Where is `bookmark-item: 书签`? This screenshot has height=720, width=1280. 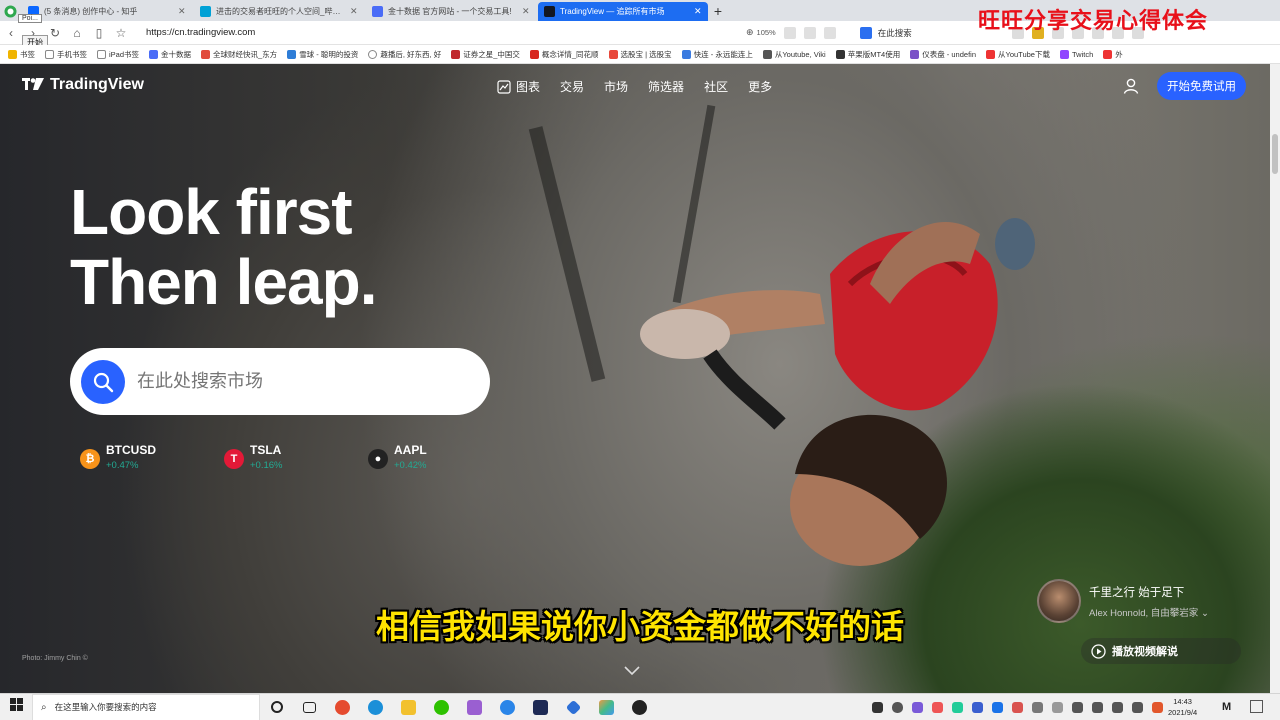
bookmark-item: 书签 is located at coordinates (21, 54).